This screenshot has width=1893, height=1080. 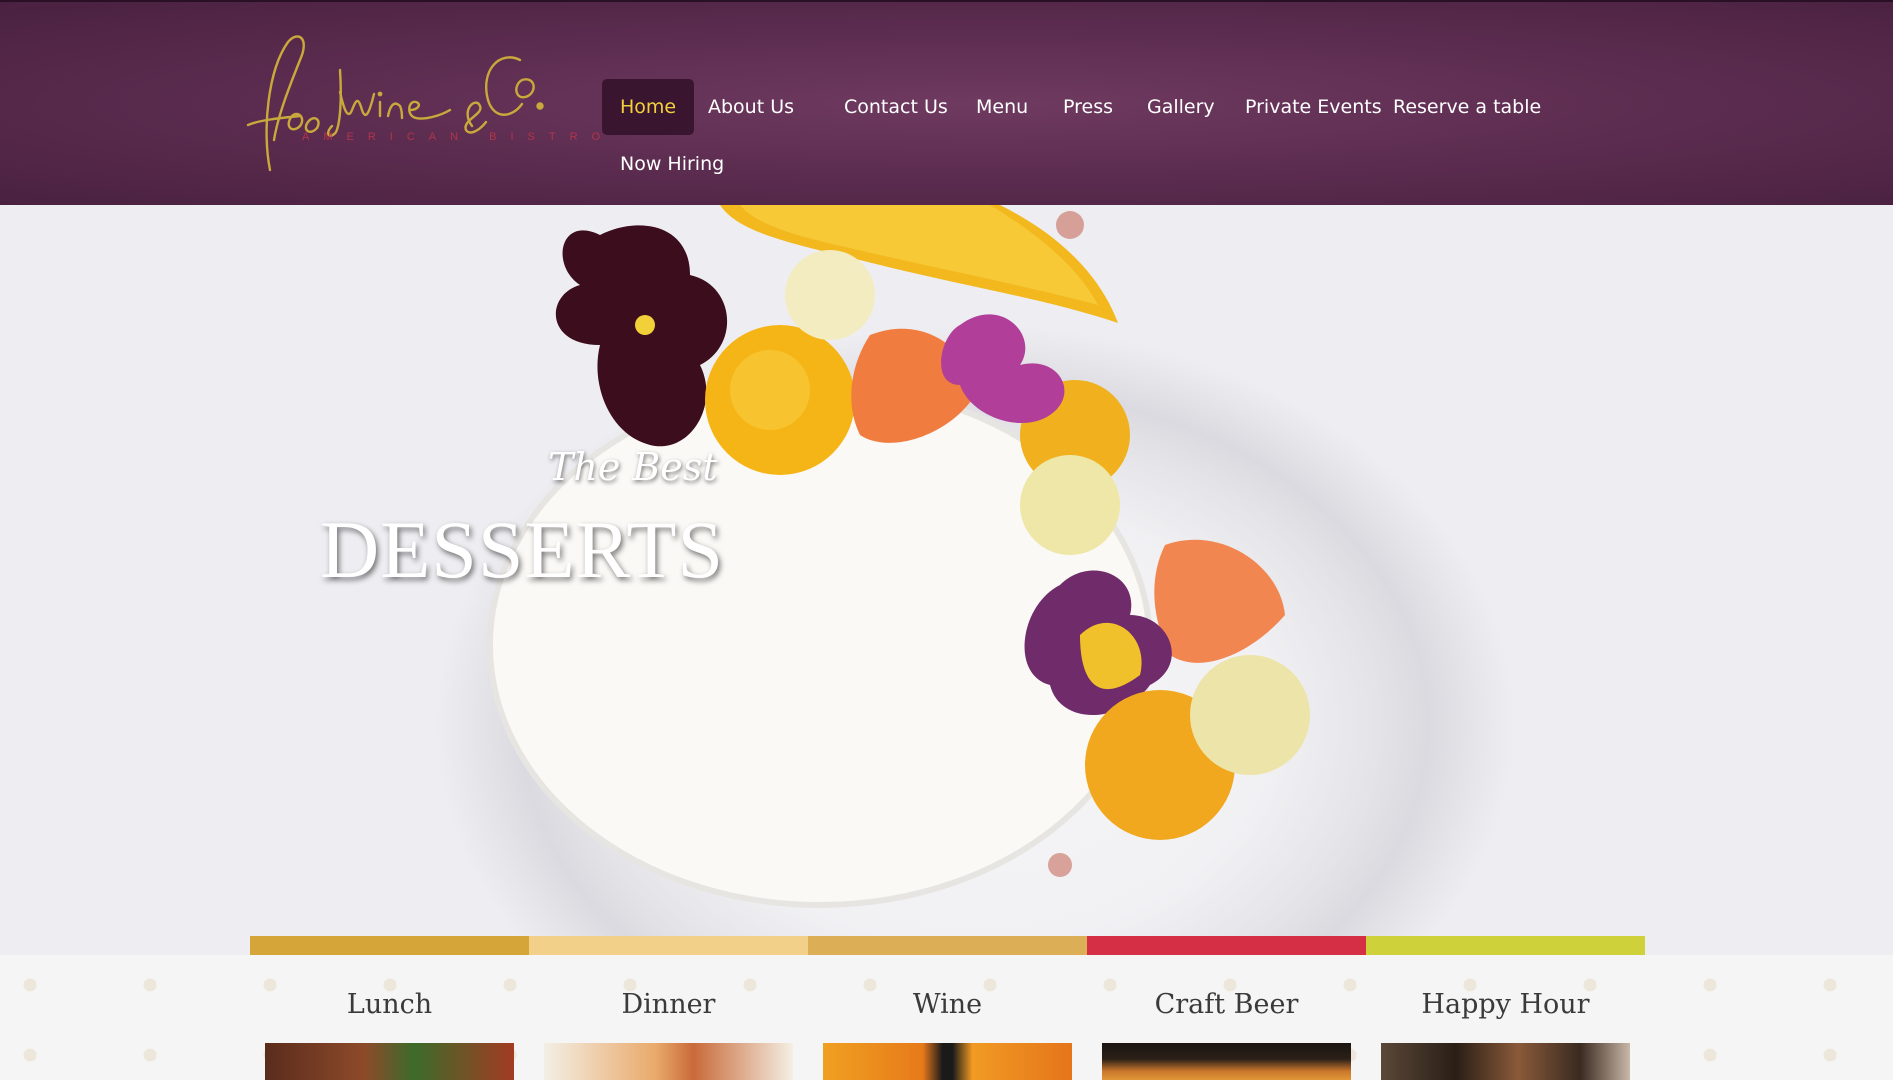 I want to click on color-strip, so click(x=947, y=945).